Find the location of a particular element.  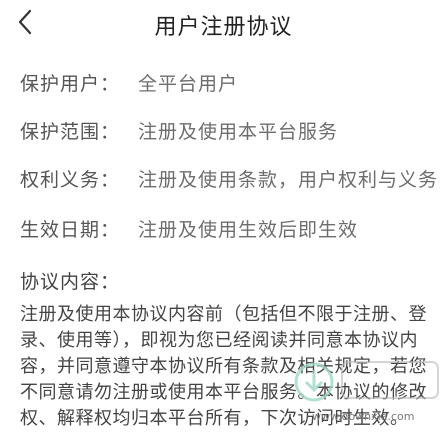

watermark-text: www.downxia.com is located at coordinates (363, 416).